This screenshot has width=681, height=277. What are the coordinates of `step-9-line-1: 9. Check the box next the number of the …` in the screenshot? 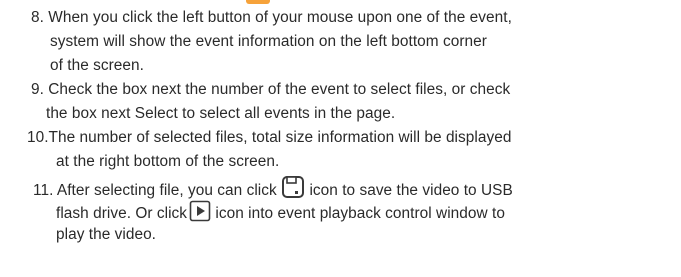 It's located at (270, 90).